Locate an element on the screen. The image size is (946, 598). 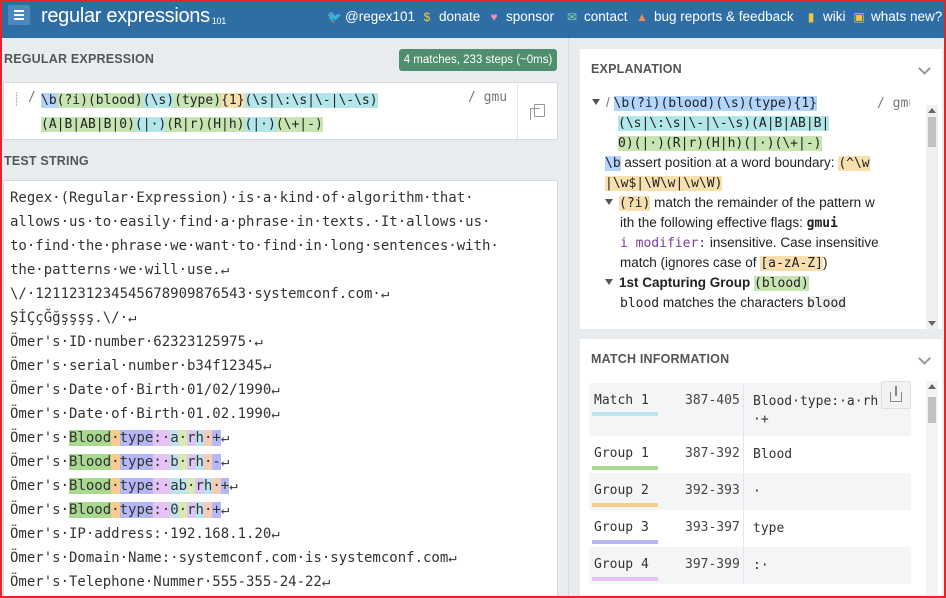
copy-regex-button is located at coordinates (538, 111).